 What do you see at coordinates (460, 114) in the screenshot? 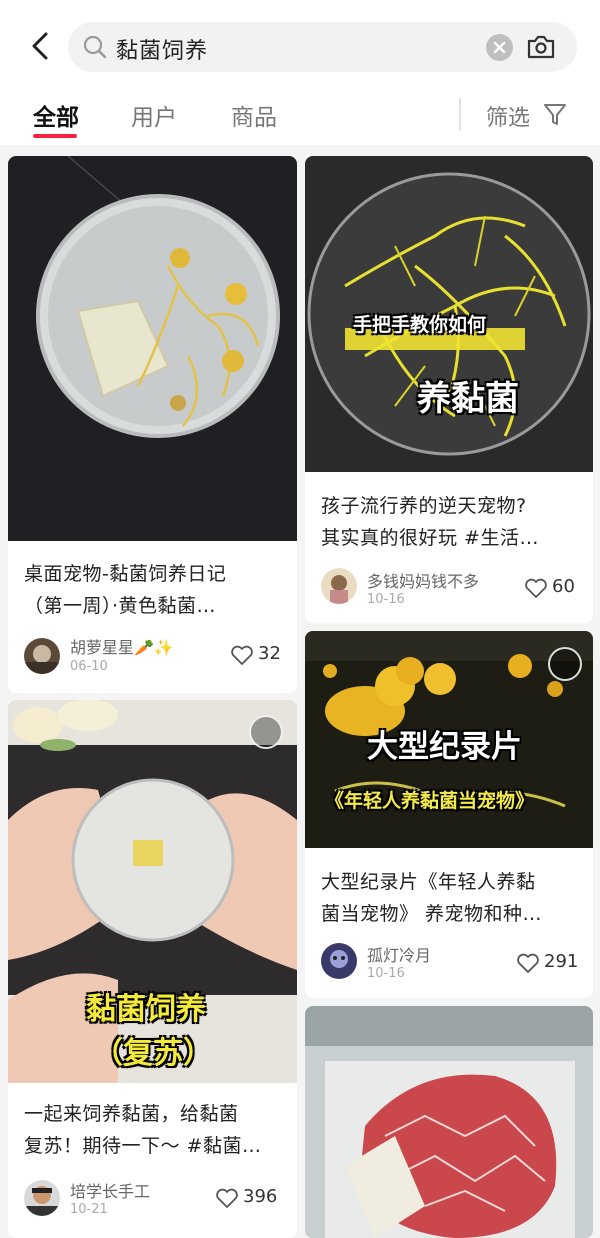
I see `filter-divider` at bounding box center [460, 114].